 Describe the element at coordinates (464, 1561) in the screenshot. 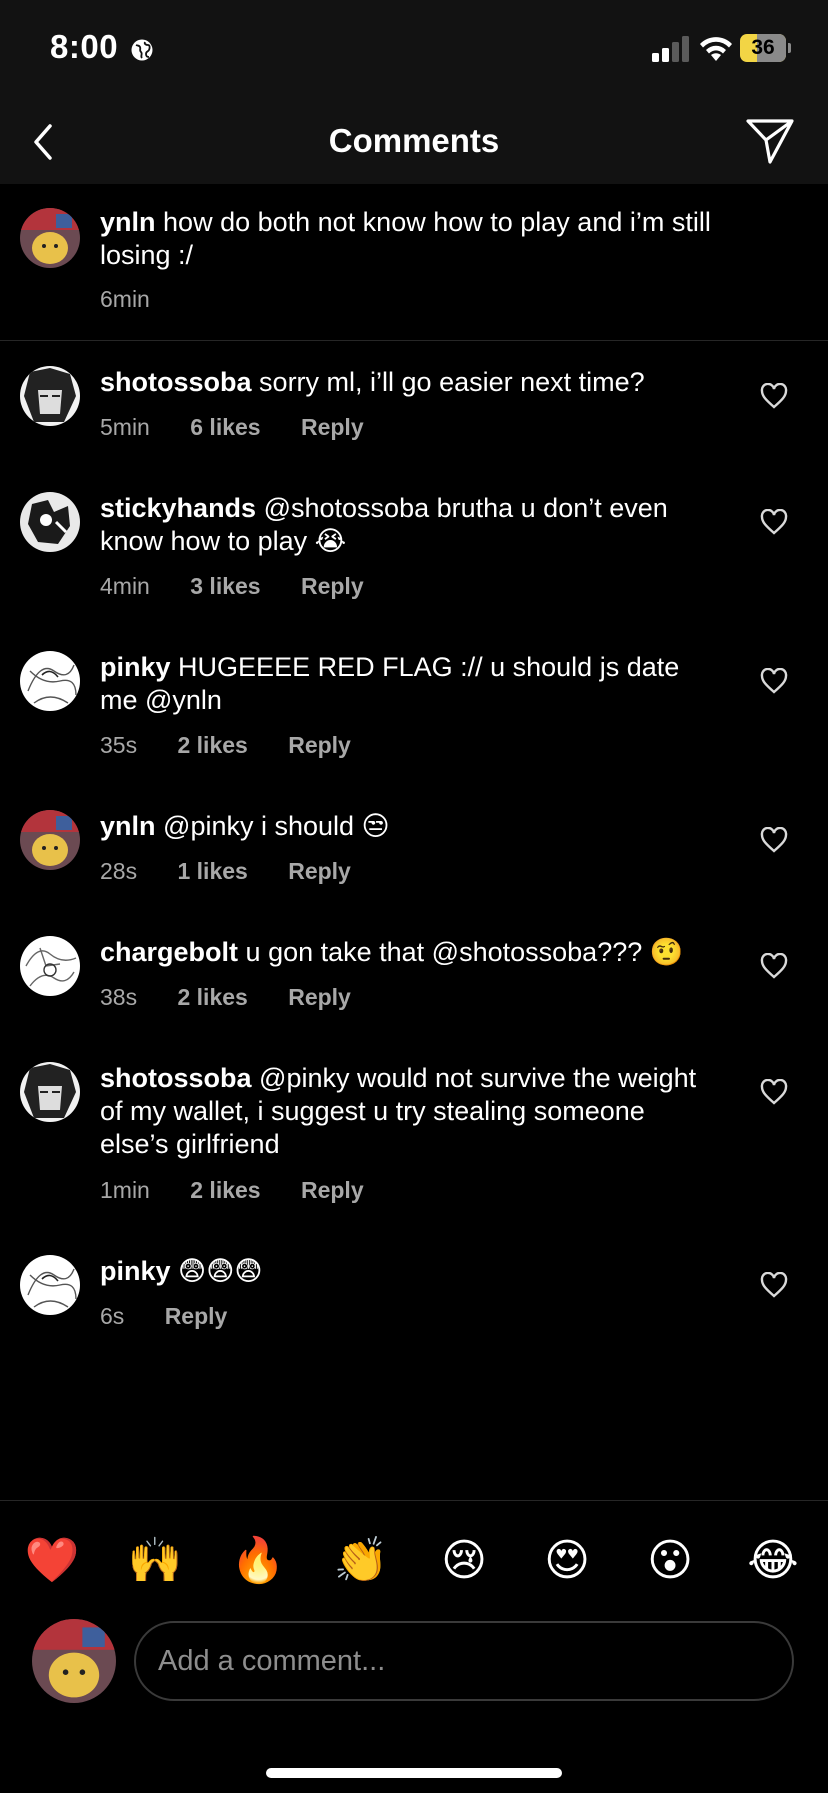

I see `reaction-crying: 😢` at that location.